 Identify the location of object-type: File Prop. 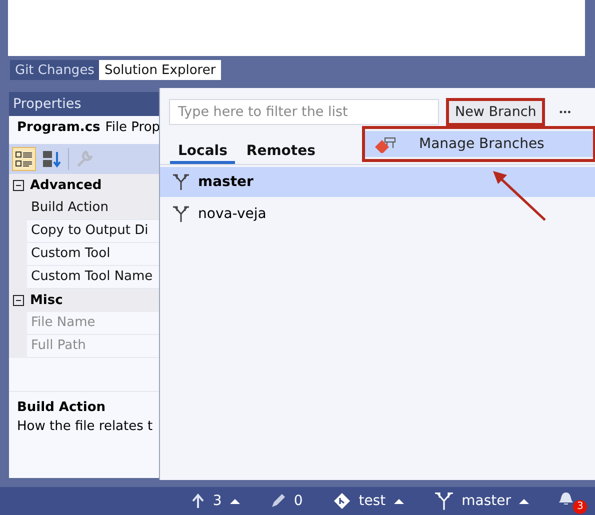
(132, 127).